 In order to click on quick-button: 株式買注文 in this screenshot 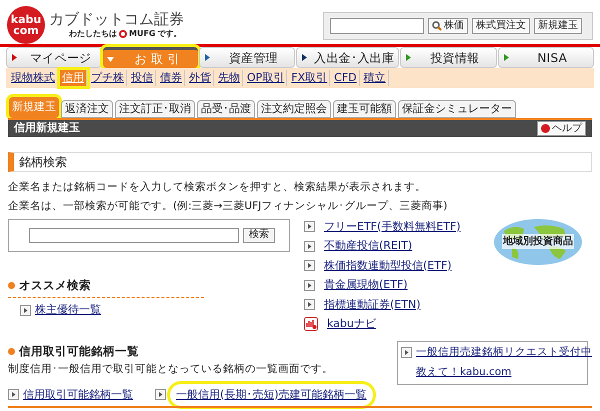, I will do `click(501, 26)`.